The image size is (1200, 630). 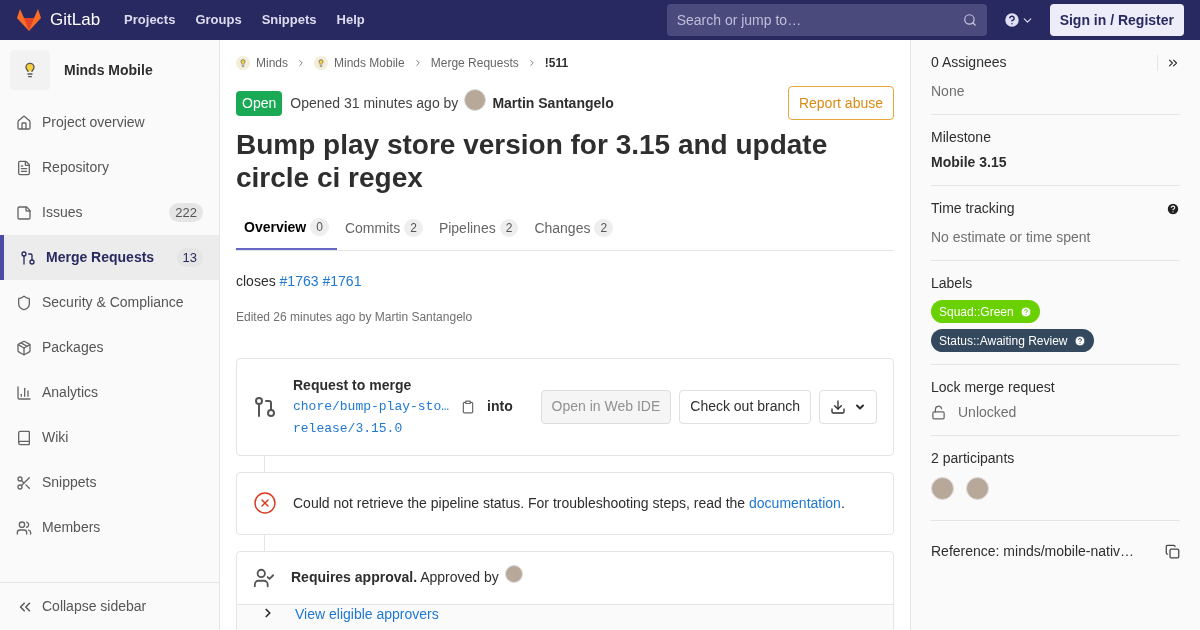 What do you see at coordinates (383, 228) in the screenshot?
I see `tab: Commits 2` at bounding box center [383, 228].